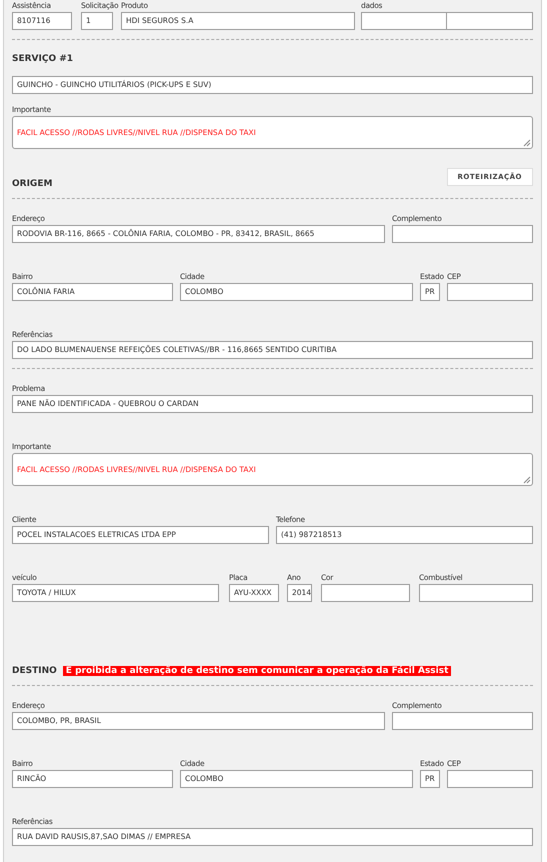  I want to click on section-title: DESTINO, so click(34, 671).